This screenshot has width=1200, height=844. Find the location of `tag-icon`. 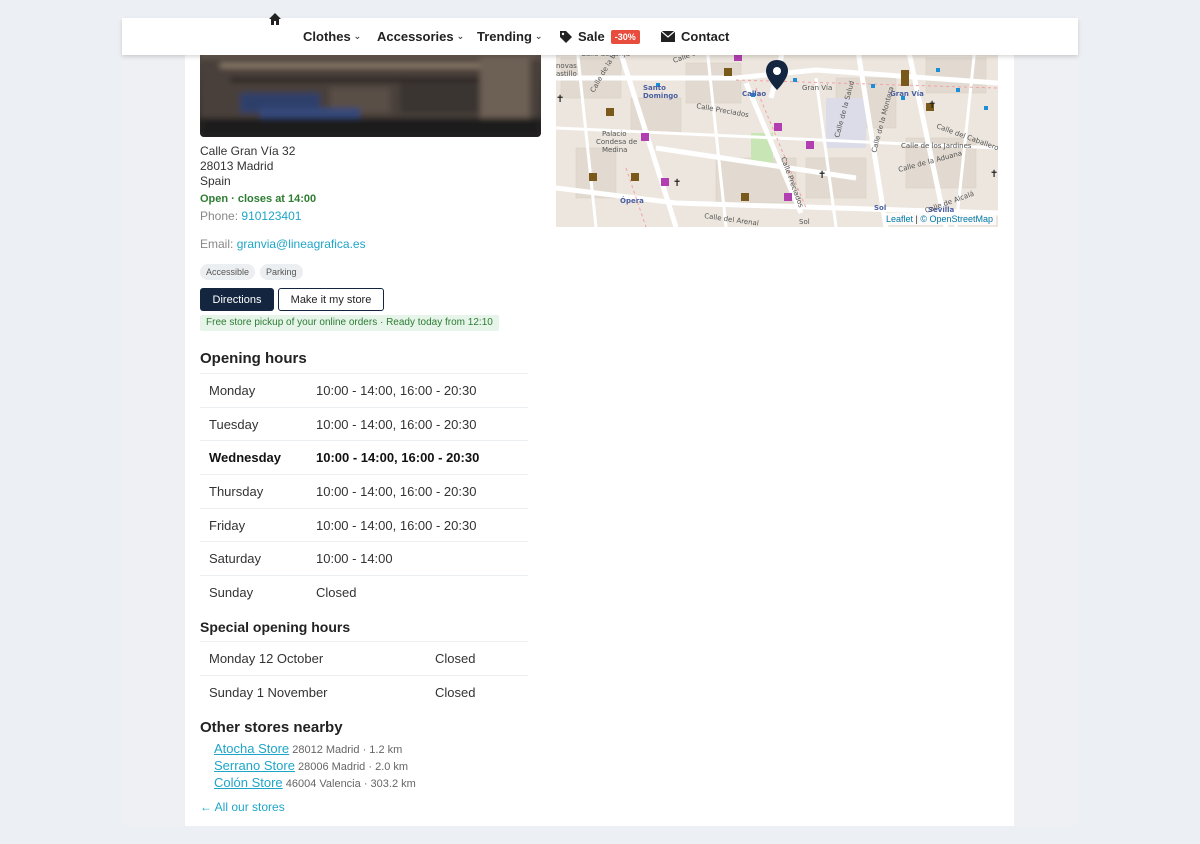

tag-icon is located at coordinates (566, 36).